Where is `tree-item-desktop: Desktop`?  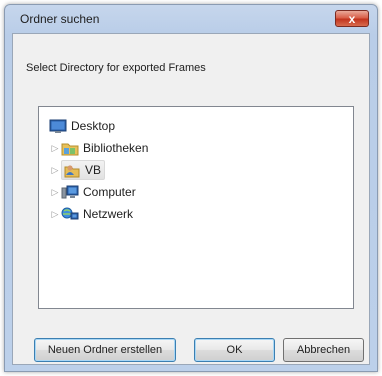 tree-item-desktop: Desktop is located at coordinates (82, 126).